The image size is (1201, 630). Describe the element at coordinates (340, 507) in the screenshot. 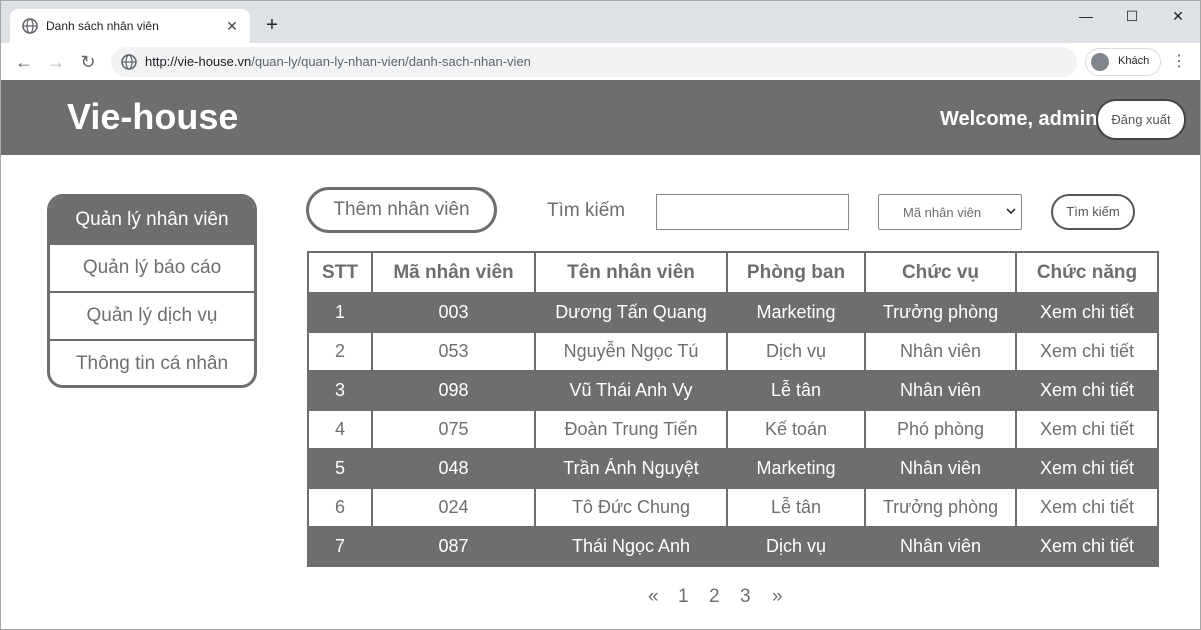

I see `table-cell: 6` at that location.